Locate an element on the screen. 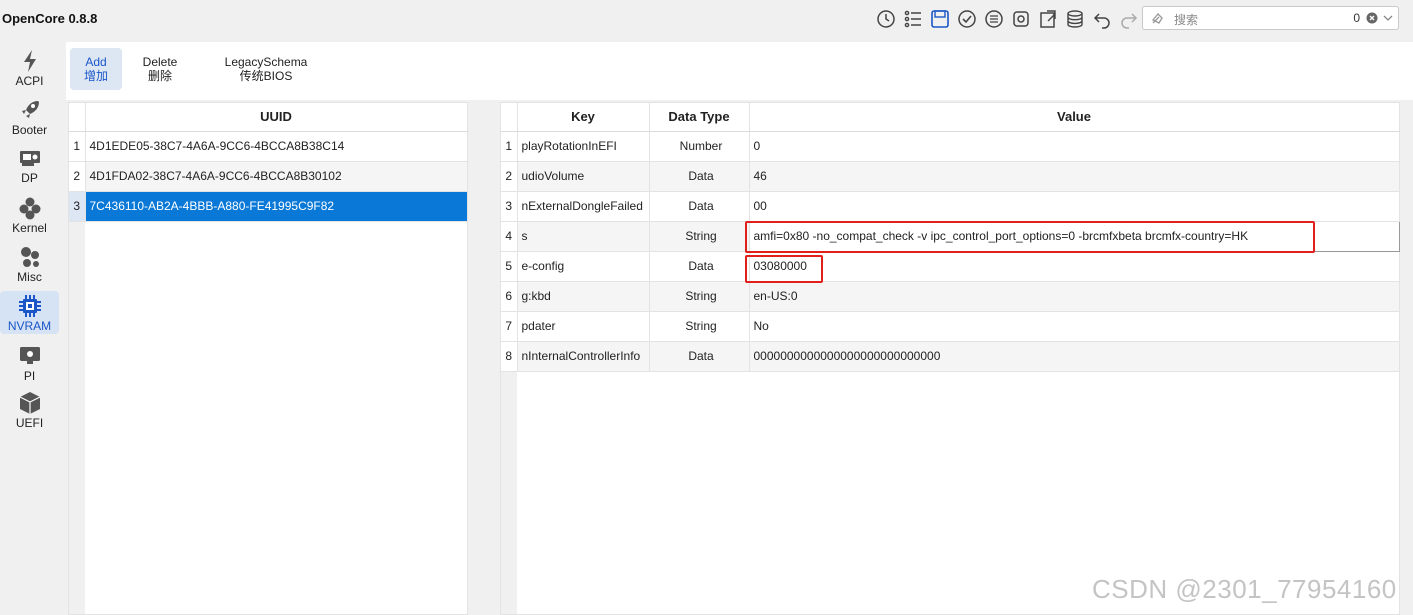 The image size is (1413, 615). add-button: Add 增加 is located at coordinates (96, 69).